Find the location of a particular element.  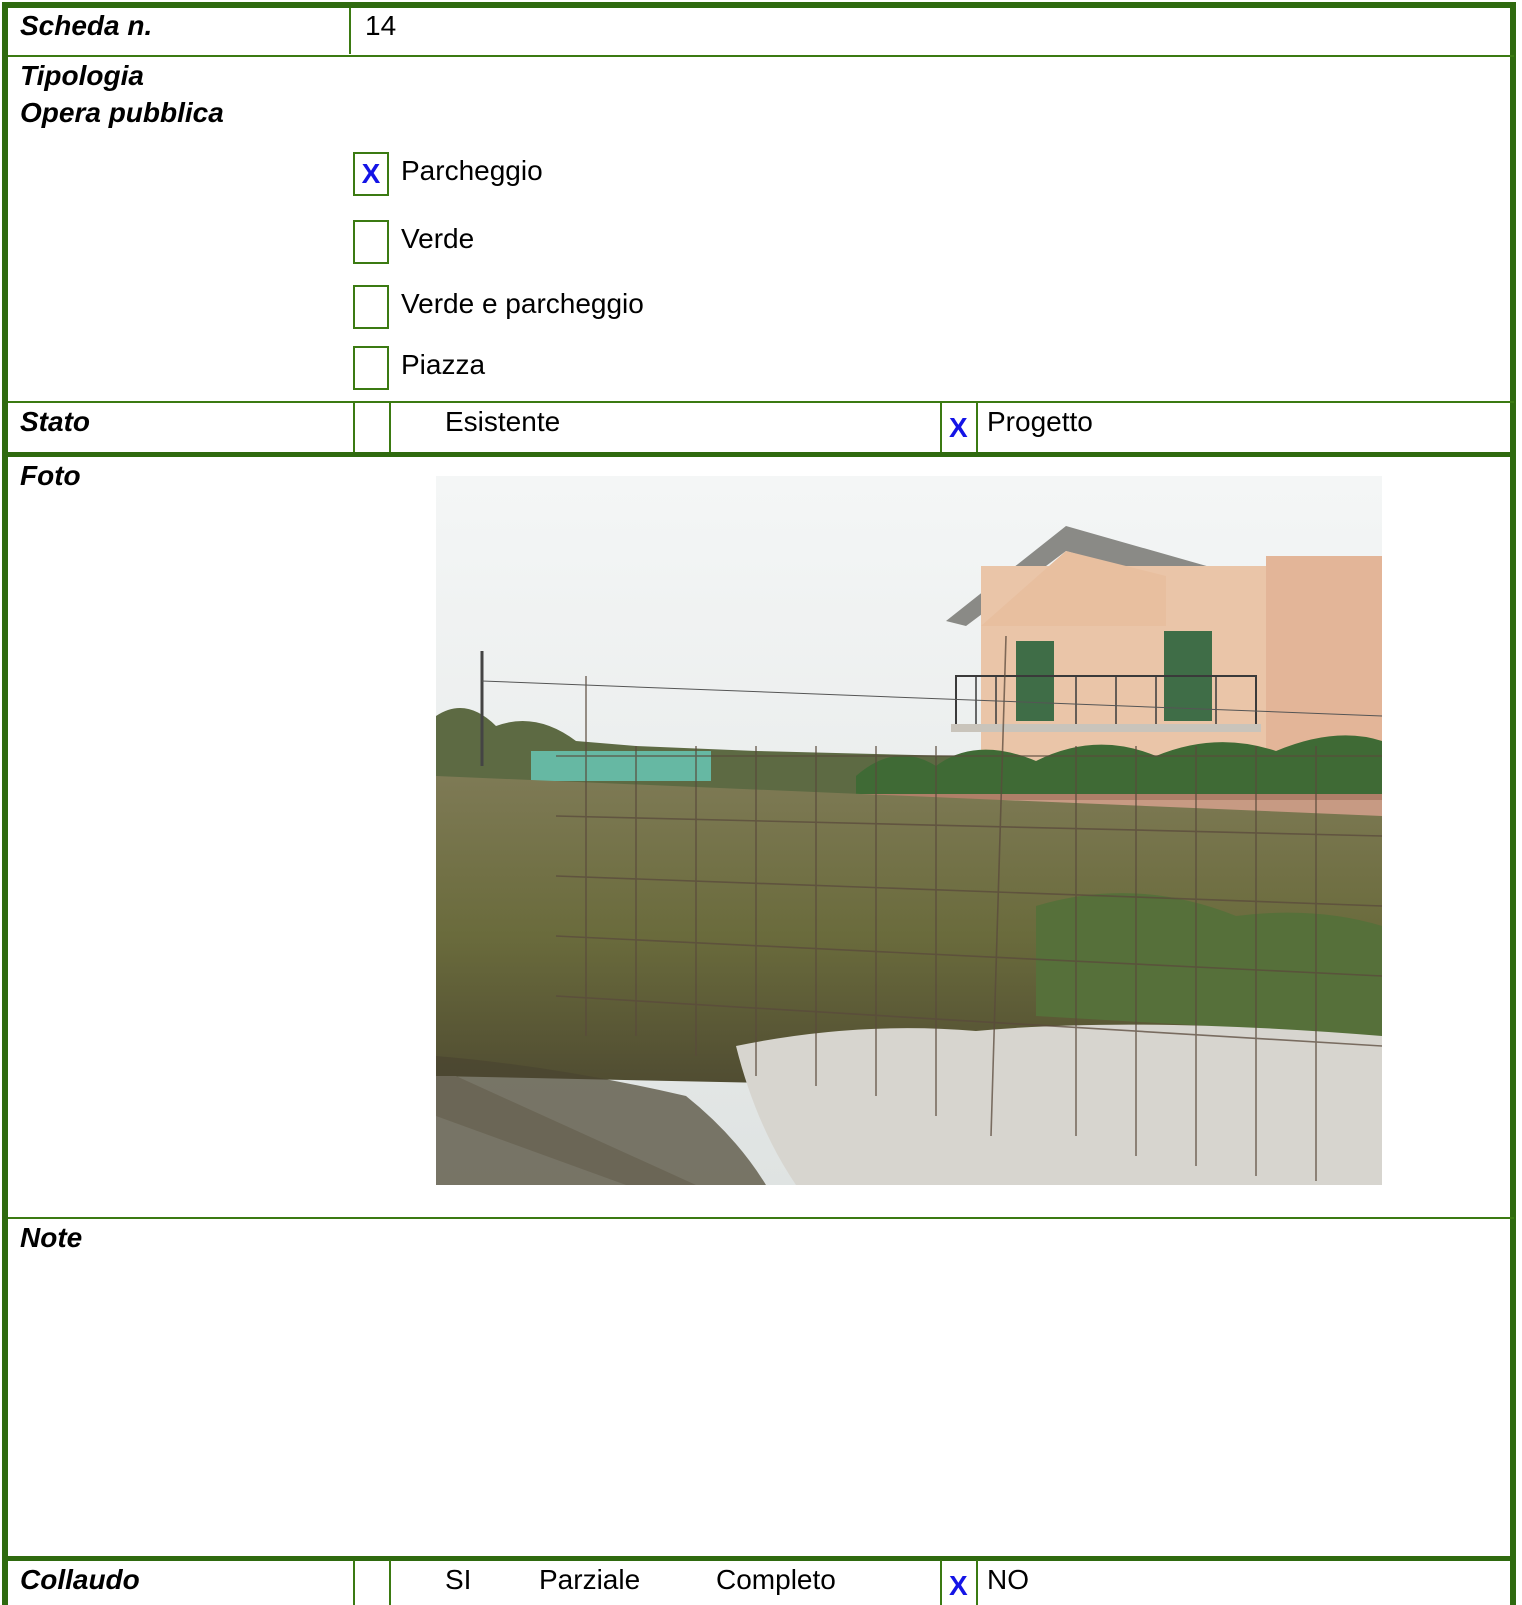

stato-label: Stato is located at coordinates (55, 421).